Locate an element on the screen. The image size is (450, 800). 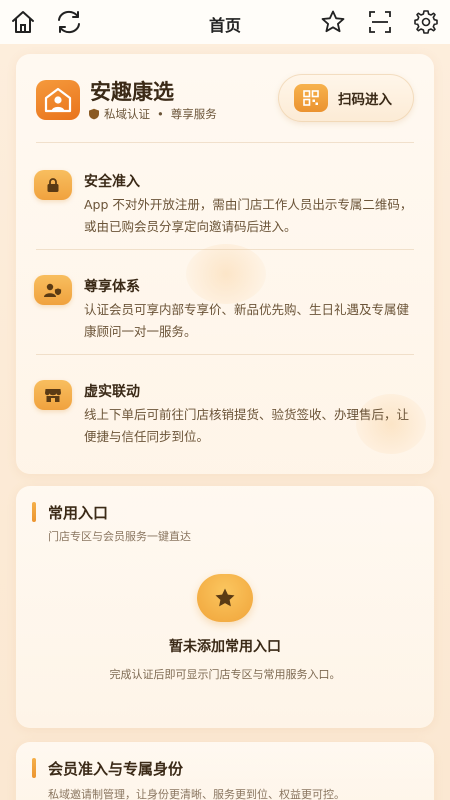
feature-title: 尊享体系 is located at coordinates (112, 287).